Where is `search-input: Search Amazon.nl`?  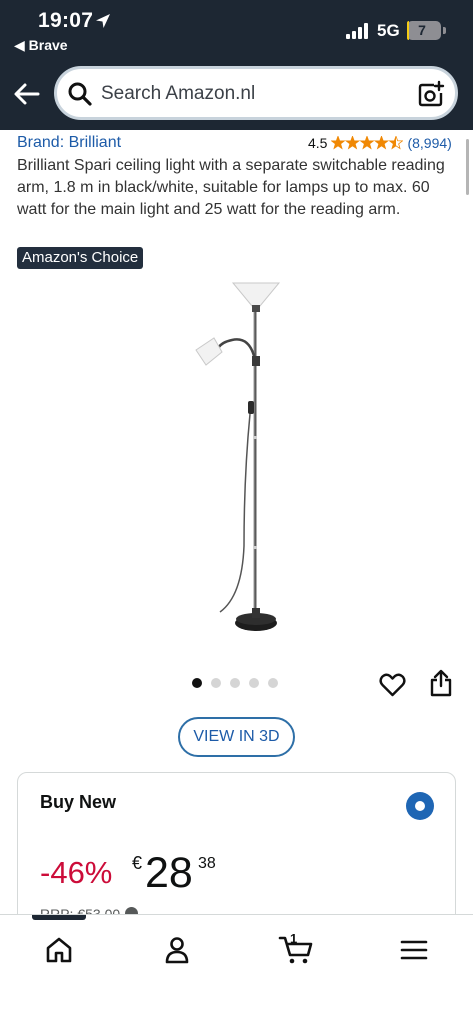 search-input: Search Amazon.nl is located at coordinates (256, 93).